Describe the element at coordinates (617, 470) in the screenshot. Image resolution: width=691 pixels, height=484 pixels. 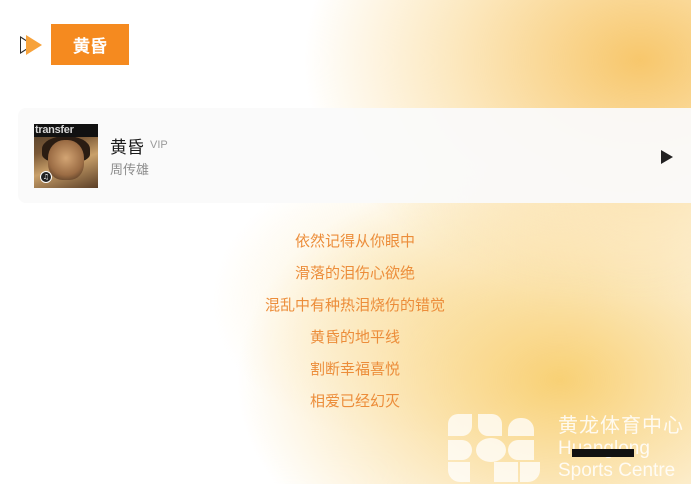
I see `watermark-en-2: Sports Centre` at that location.